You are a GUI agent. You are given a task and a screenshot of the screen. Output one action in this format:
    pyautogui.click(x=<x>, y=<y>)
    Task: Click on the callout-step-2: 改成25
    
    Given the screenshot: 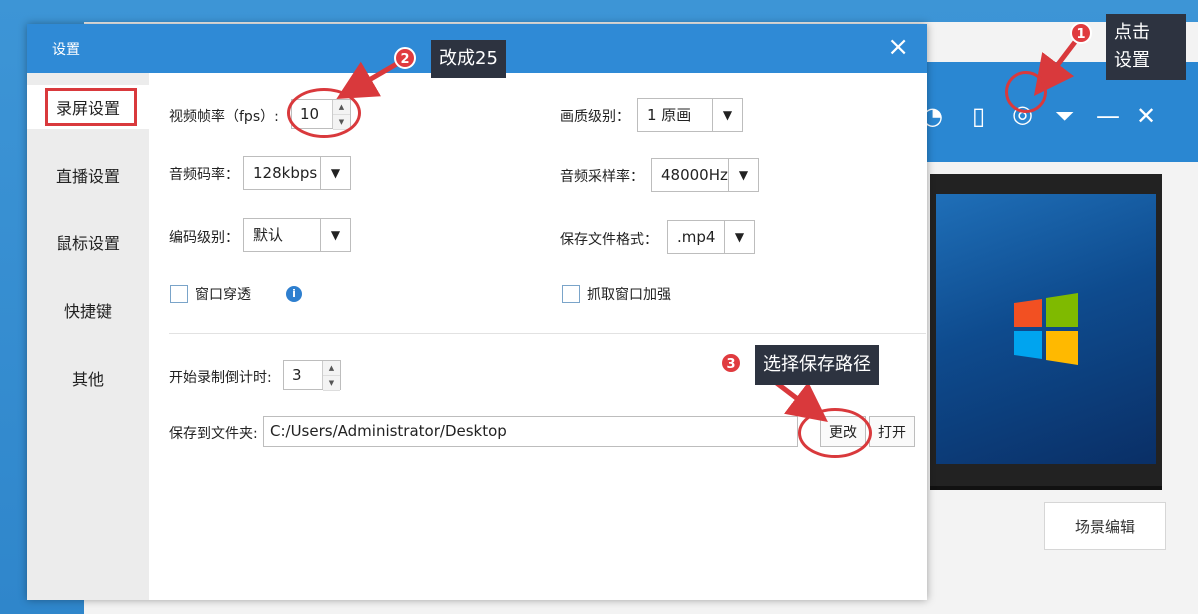 What is the action you would take?
    pyautogui.click(x=468, y=59)
    